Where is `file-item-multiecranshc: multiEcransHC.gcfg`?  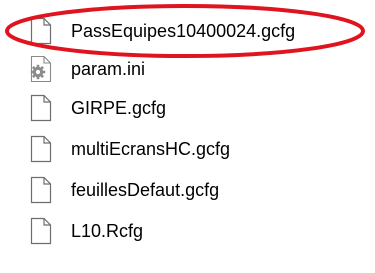 file-item-multiecranshc: multiEcransHC.gcfg is located at coordinates (187, 149).